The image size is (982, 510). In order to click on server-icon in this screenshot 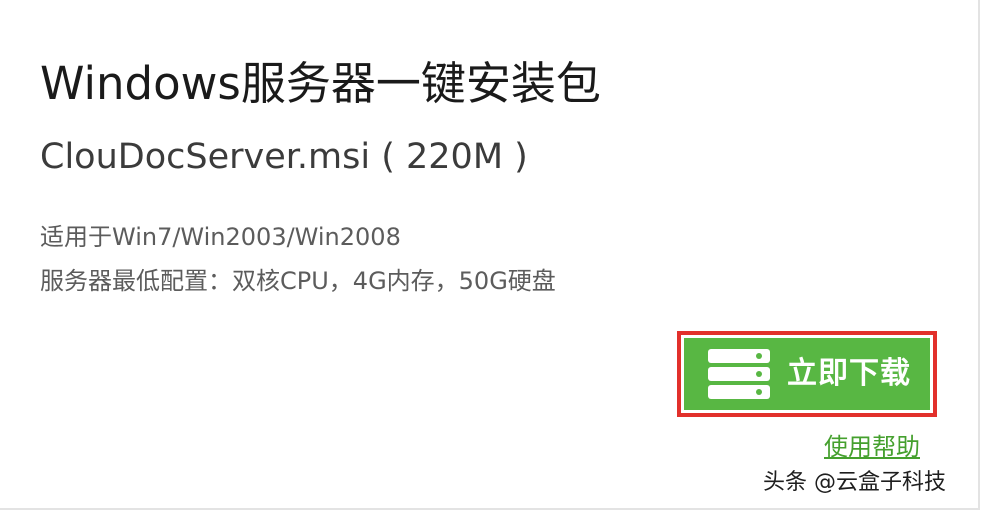, I will do `click(739, 374)`.